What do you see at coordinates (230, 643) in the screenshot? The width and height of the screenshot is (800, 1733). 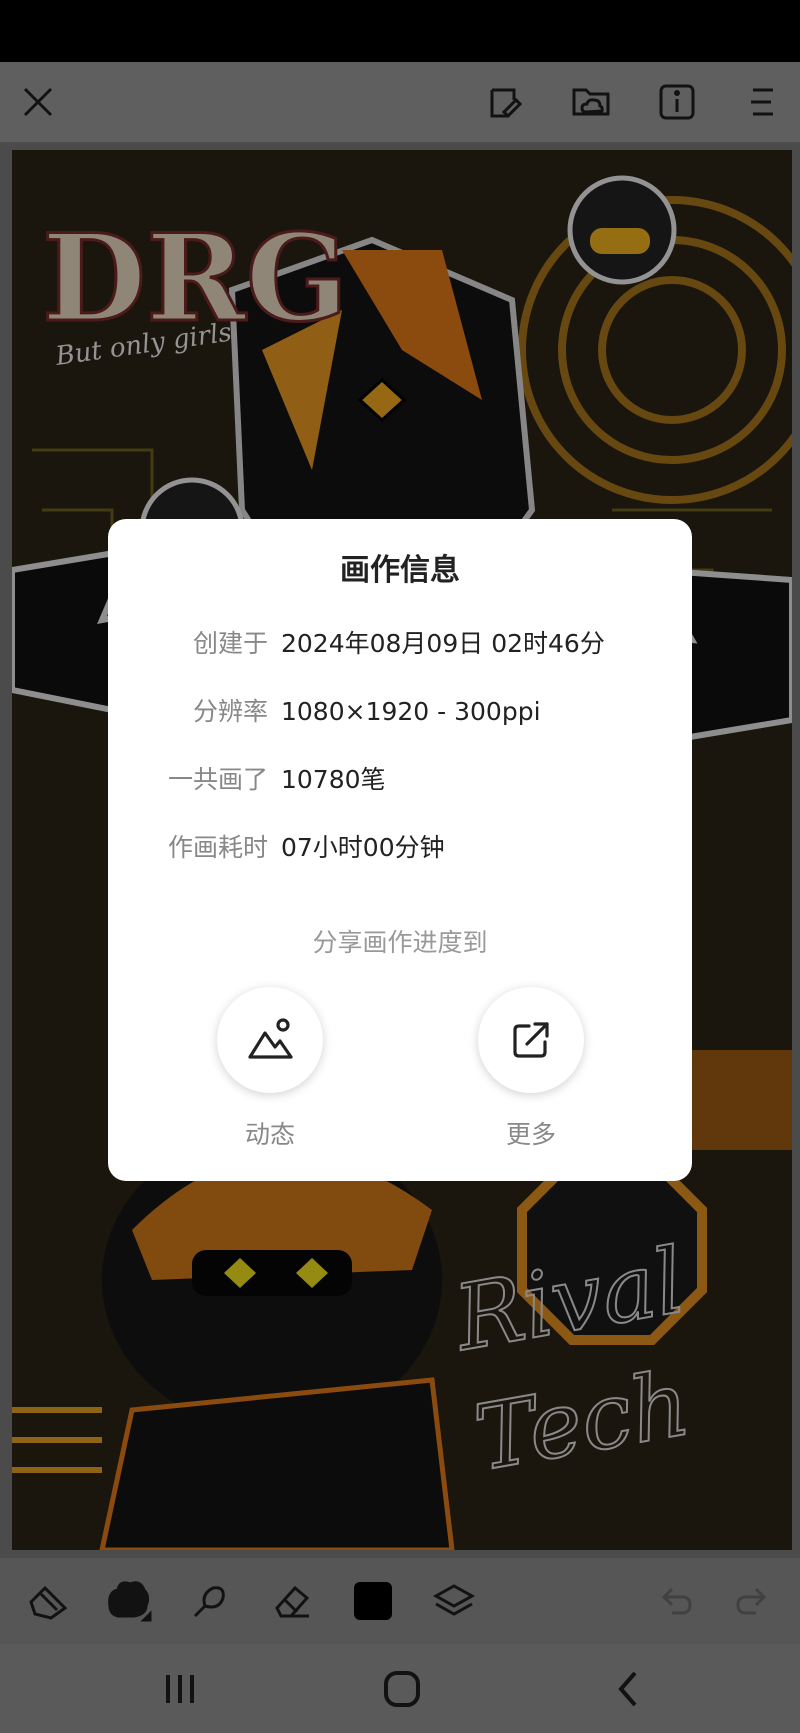 I see `info-label: 创建于` at bounding box center [230, 643].